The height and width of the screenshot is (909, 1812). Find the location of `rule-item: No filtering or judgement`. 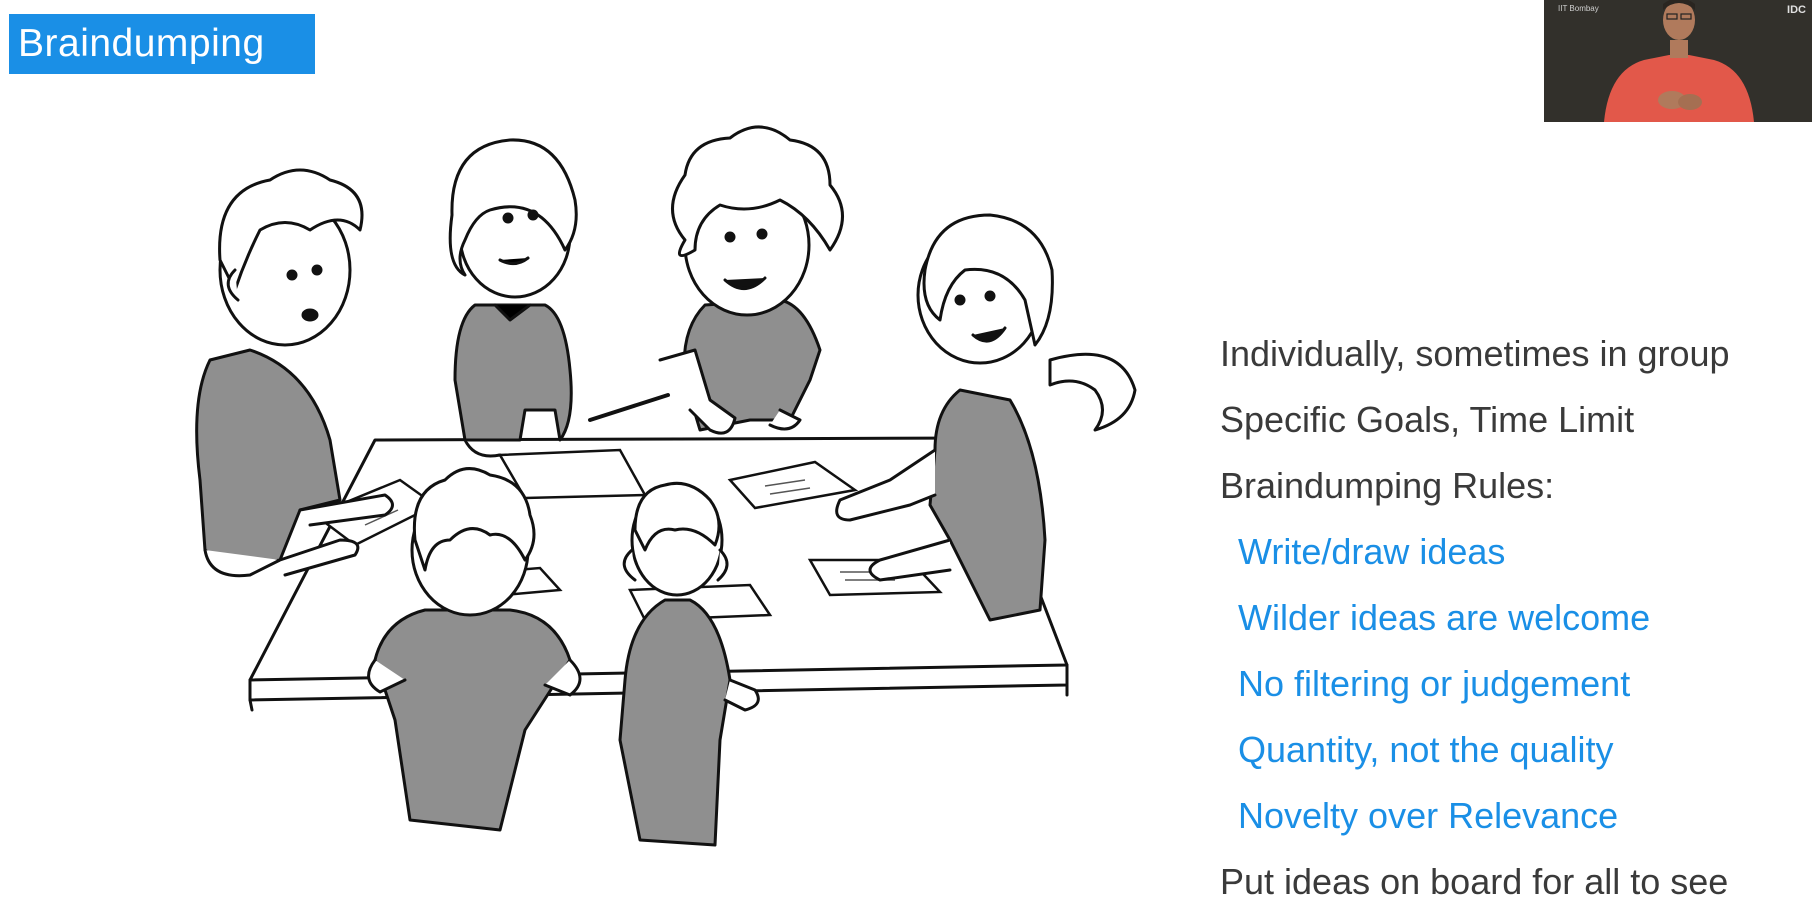

rule-item: No filtering or judgement is located at coordinates (1434, 683).